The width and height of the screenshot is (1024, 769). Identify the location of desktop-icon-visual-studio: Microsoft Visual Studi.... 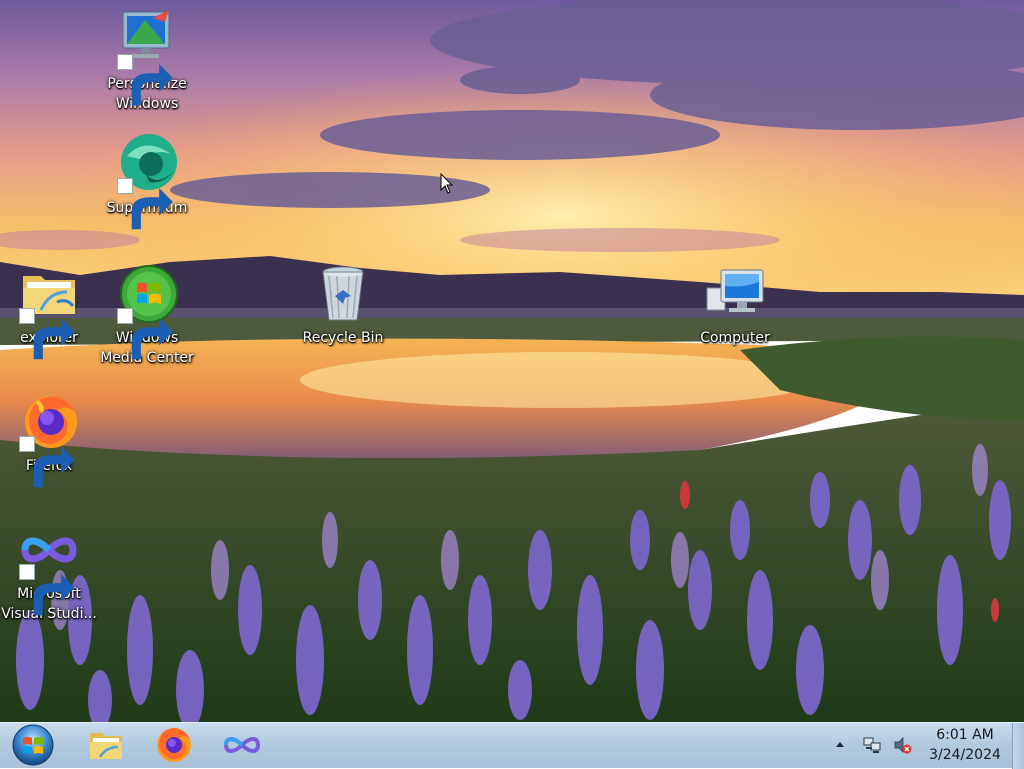
(49, 571).